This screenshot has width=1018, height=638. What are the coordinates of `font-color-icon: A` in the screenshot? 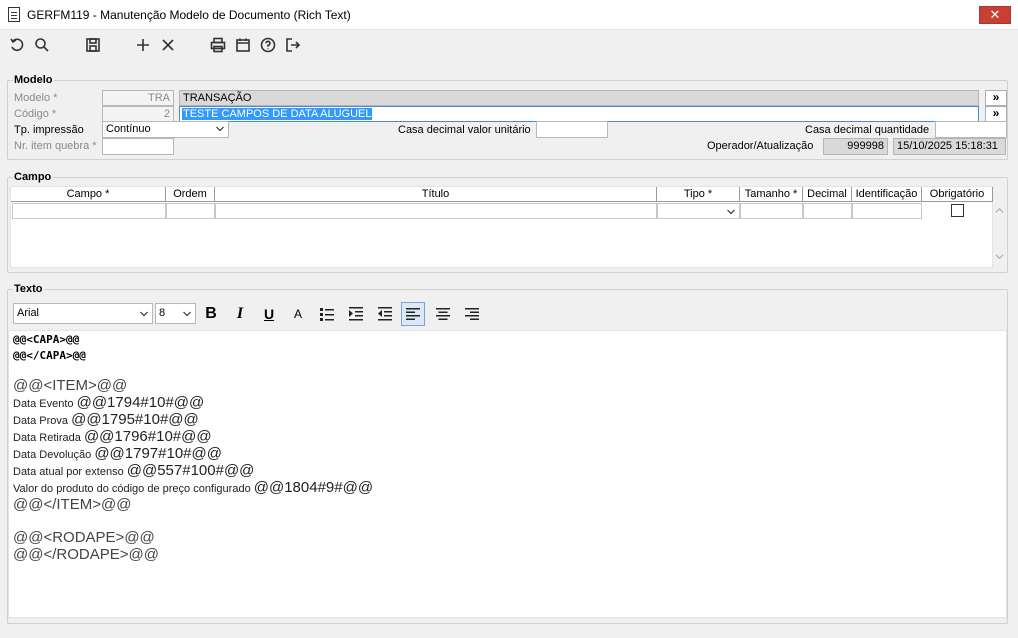 It's located at (298, 314).